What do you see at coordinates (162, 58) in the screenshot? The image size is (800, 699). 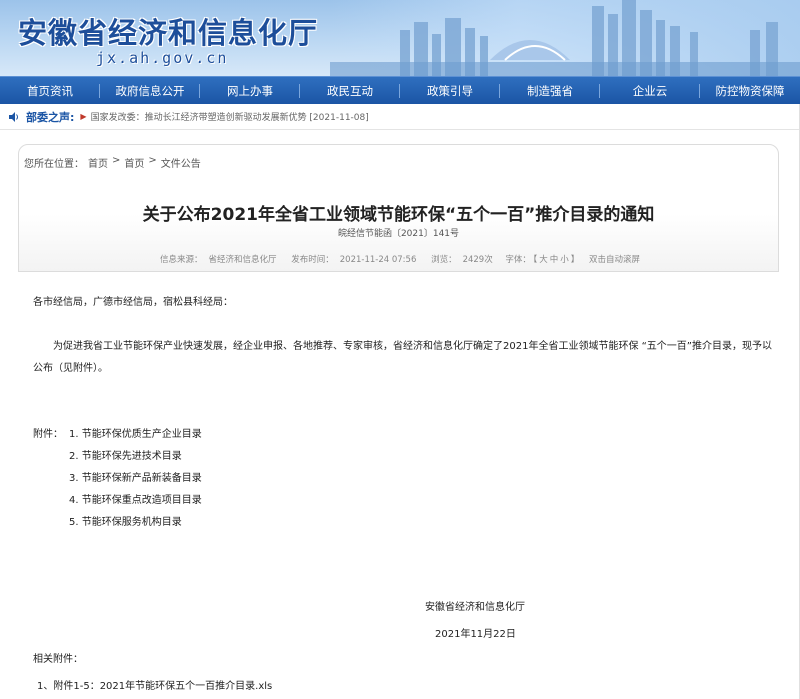 I see `site-domain: jx.ah.gov.cn` at bounding box center [162, 58].